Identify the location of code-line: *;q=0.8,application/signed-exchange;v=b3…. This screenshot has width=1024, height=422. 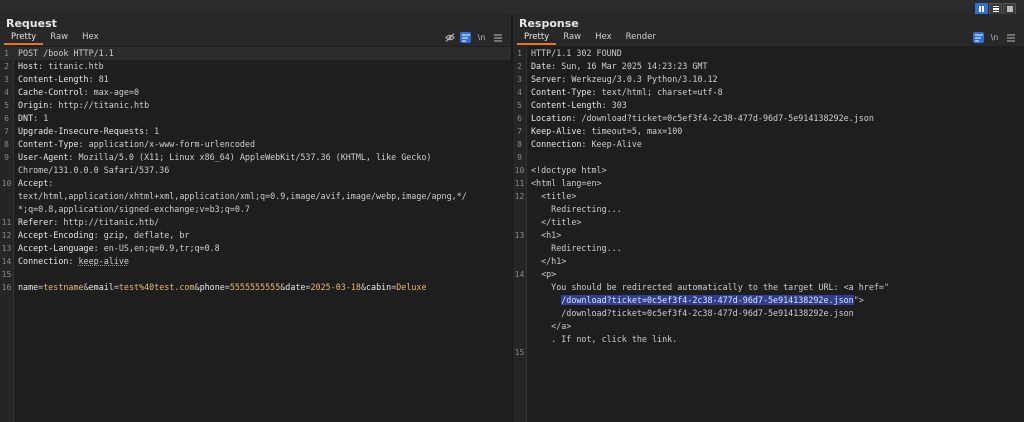
(255, 209).